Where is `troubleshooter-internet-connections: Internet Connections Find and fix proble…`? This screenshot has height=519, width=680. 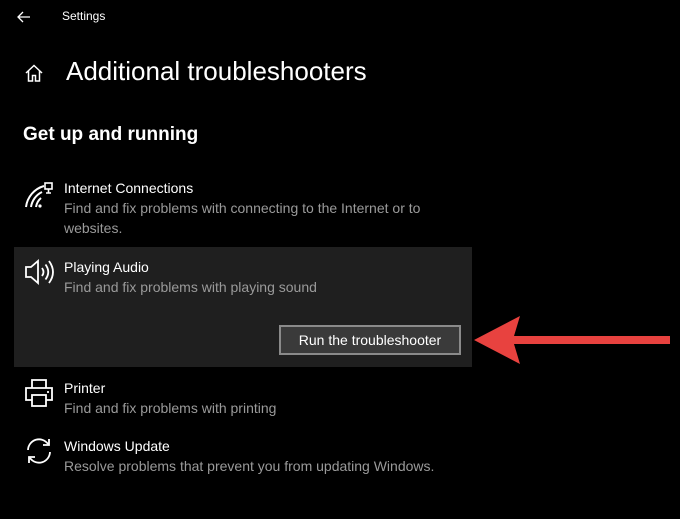 troubleshooter-internet-connections: Internet Connections Find and fix proble… is located at coordinates (243, 206).